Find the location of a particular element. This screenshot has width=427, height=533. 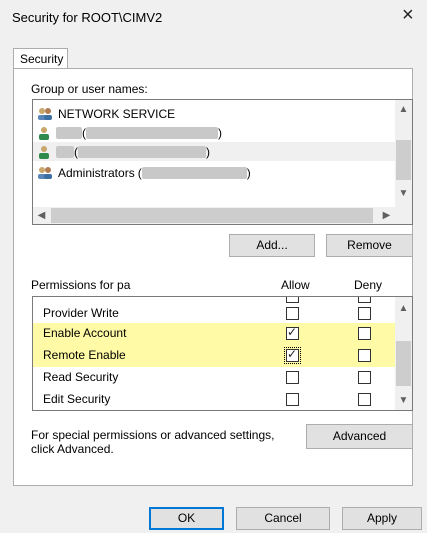

list-item-label: Administrators is located at coordinates (96, 172).